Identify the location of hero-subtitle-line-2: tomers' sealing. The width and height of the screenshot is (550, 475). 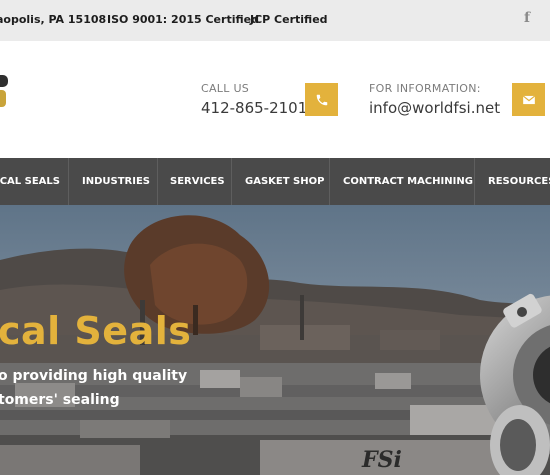
(60, 400).